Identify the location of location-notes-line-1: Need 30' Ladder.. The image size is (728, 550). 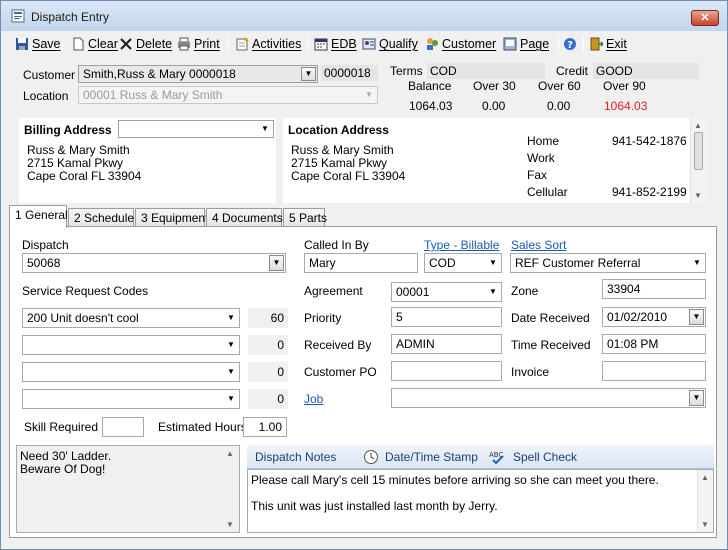
(66, 456).